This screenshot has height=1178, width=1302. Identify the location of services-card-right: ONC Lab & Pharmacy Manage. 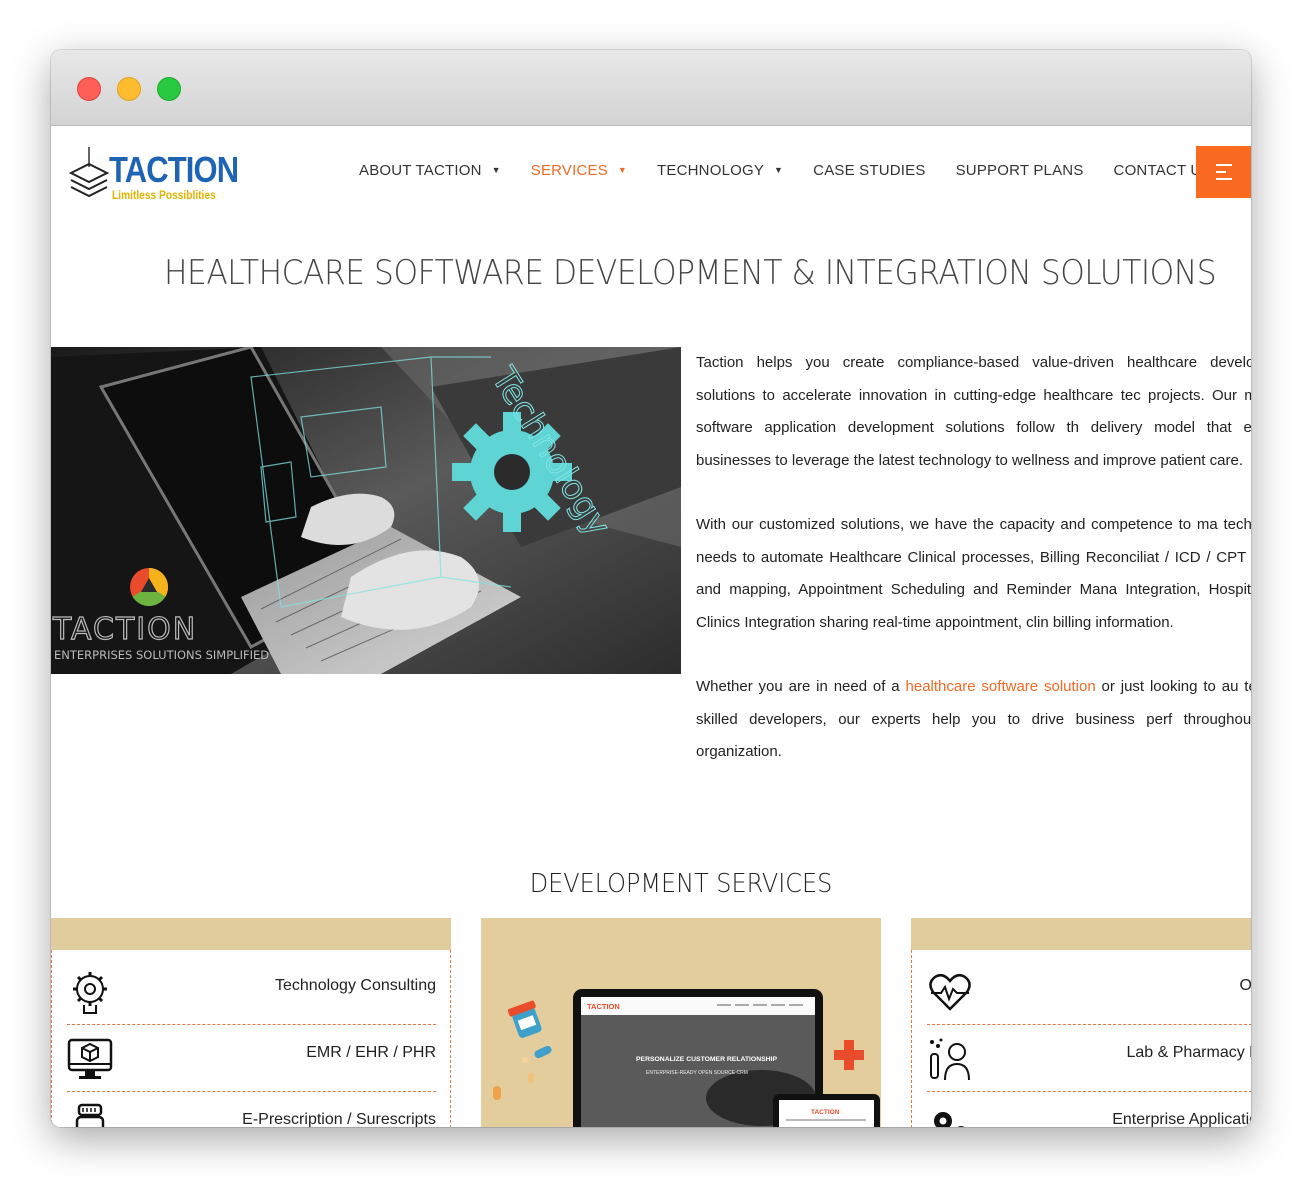
(1081, 1022).